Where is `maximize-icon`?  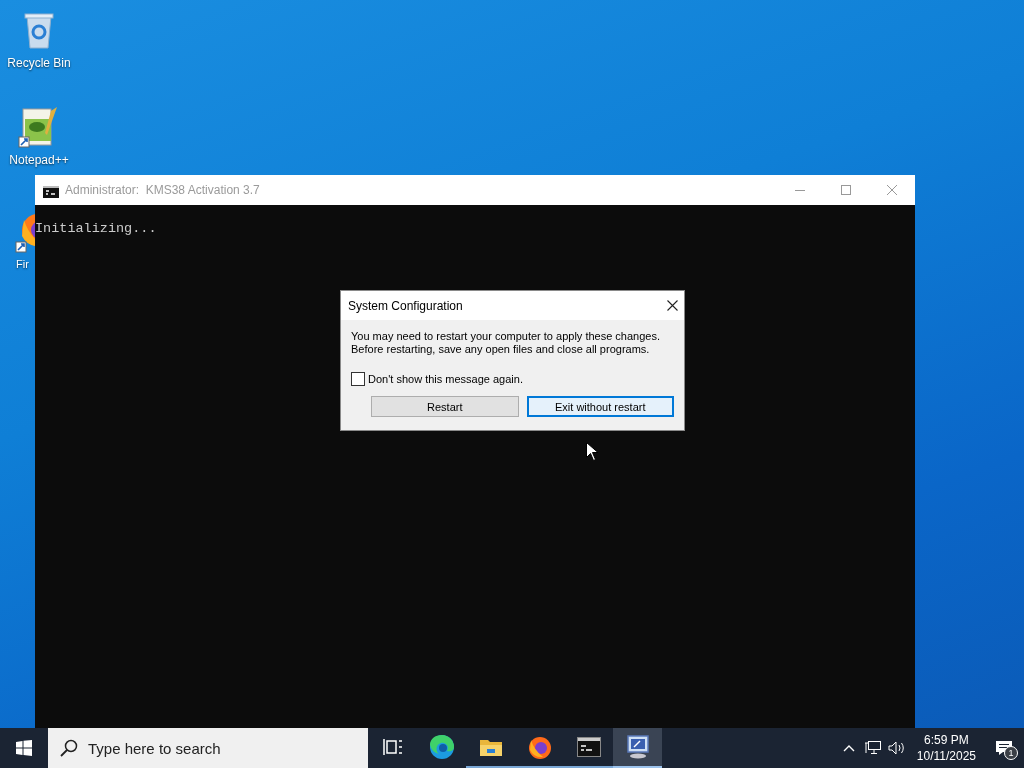
maximize-icon is located at coordinates (846, 190).